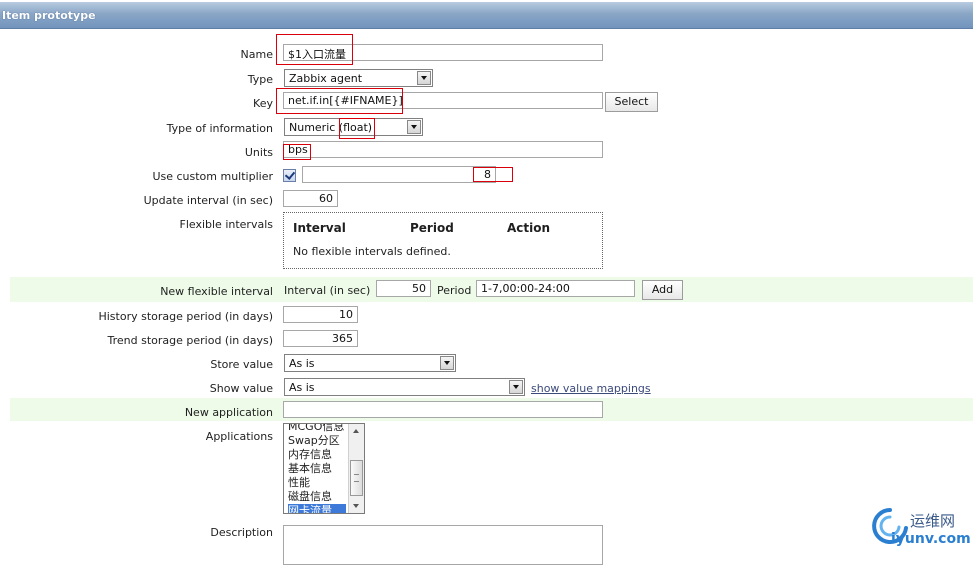 This screenshot has height=565, width=973. I want to click on list-item-selected: 网卡流量, so click(317, 508).